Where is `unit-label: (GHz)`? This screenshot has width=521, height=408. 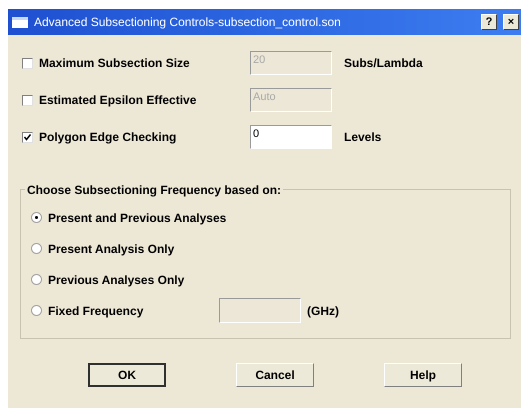
unit-label: (GHz) is located at coordinates (323, 311).